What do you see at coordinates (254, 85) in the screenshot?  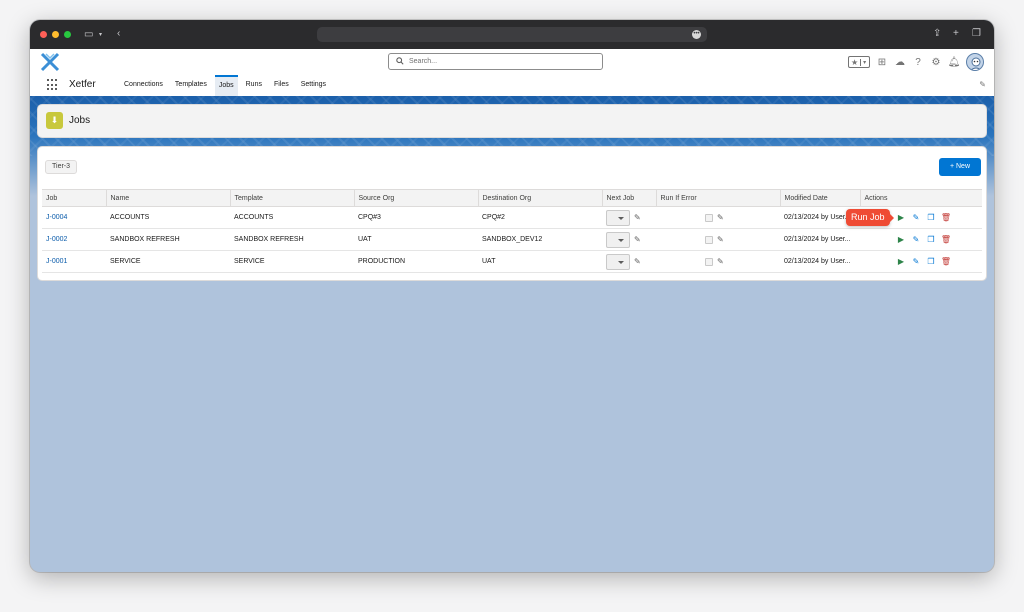 I see `tab-runs: Runs` at bounding box center [254, 85].